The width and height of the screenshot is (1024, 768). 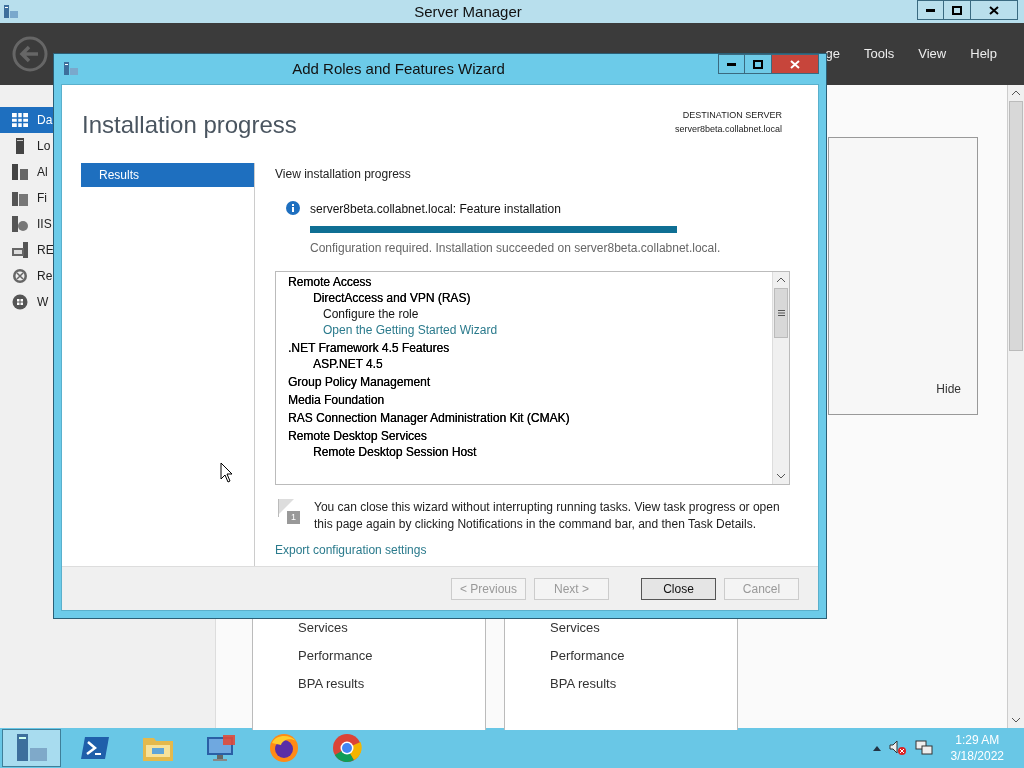 What do you see at coordinates (359, 382) in the screenshot?
I see `result-item: Group Policy Management` at bounding box center [359, 382].